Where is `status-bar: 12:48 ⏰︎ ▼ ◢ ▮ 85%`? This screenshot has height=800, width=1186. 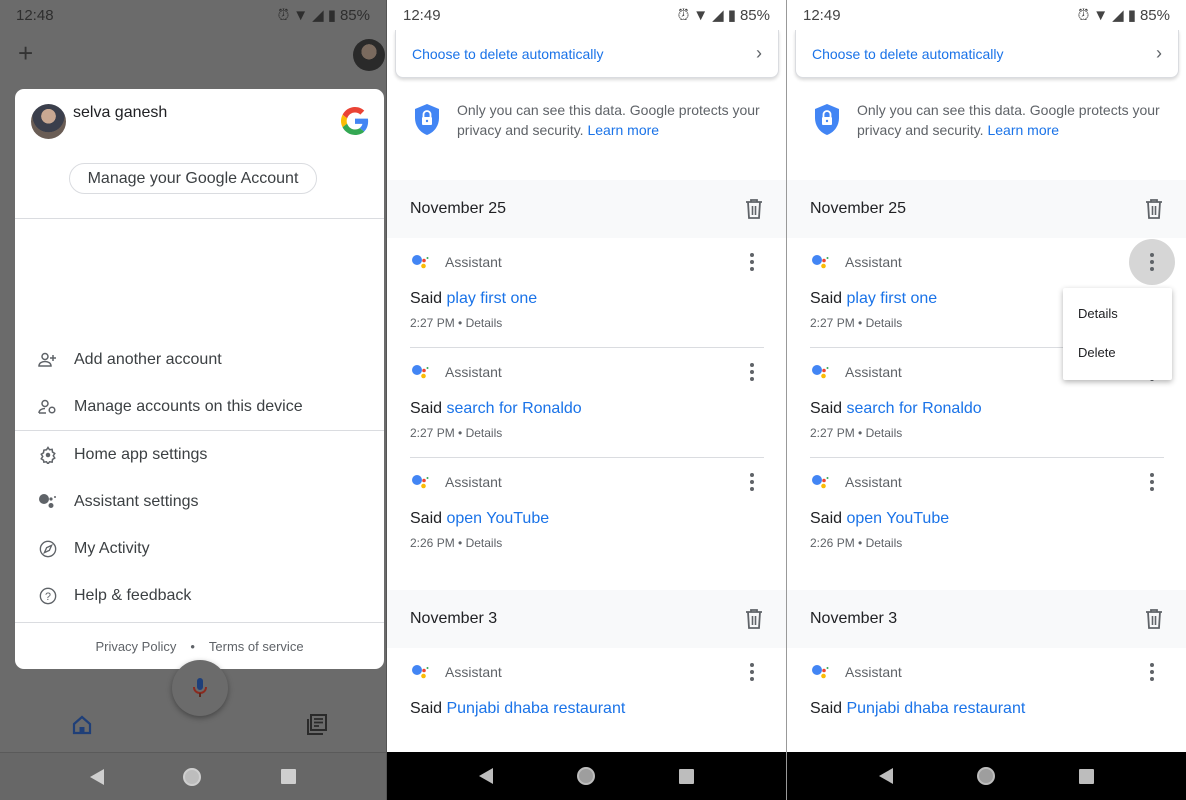 status-bar: 12:48 ⏰︎ ▼ ◢ ▮ 85% is located at coordinates (193, 15).